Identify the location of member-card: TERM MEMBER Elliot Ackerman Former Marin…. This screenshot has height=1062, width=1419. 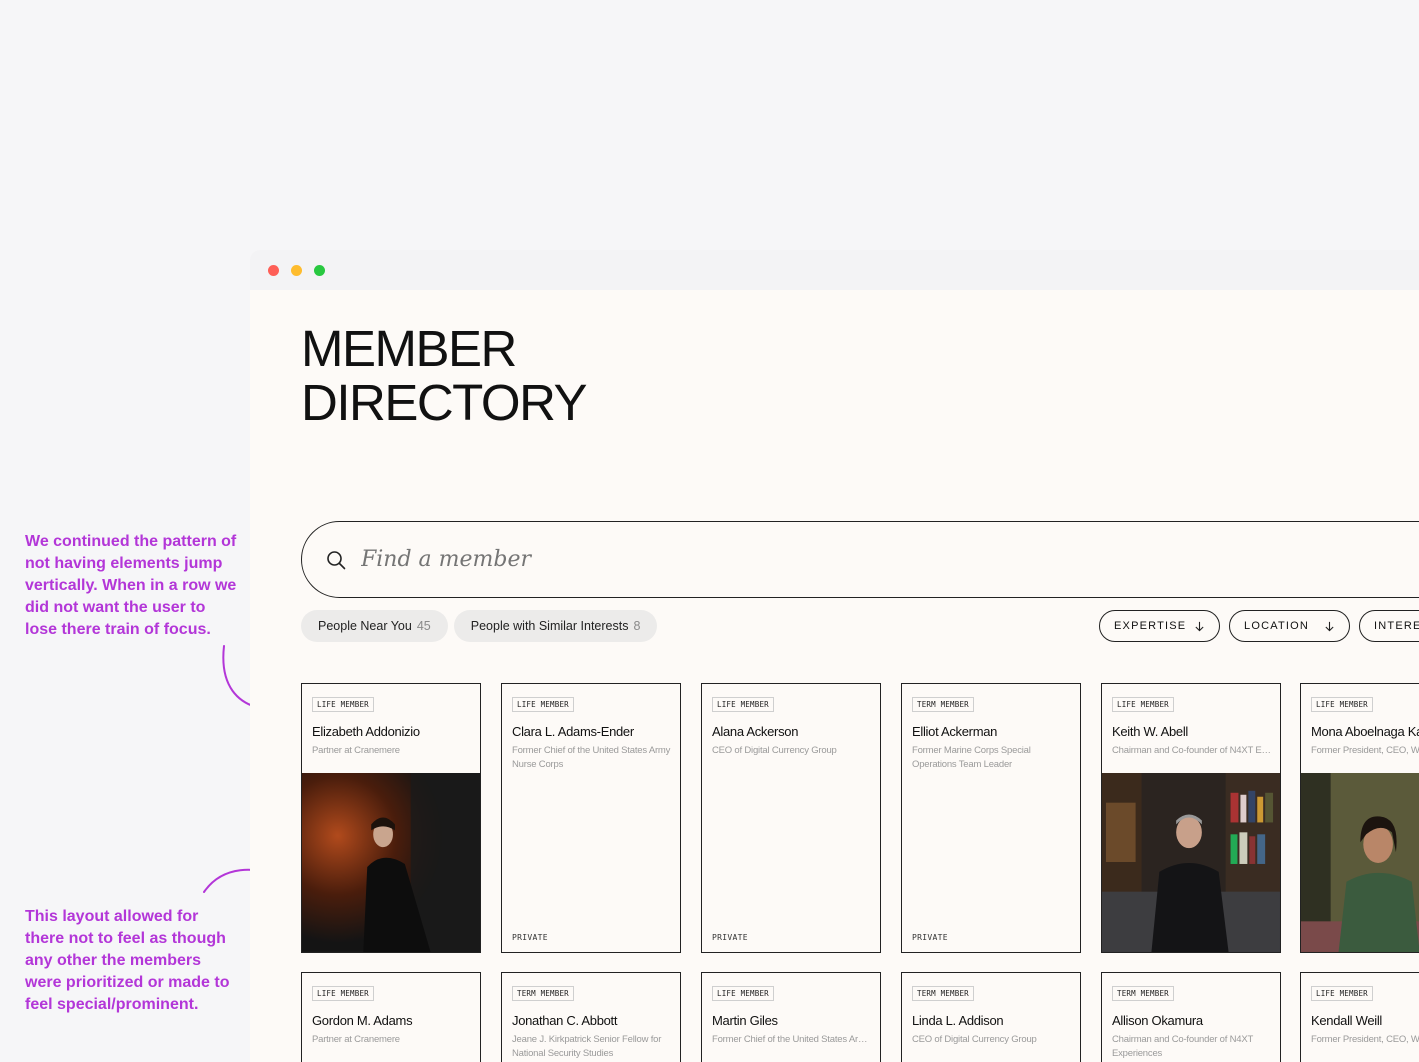
(991, 818).